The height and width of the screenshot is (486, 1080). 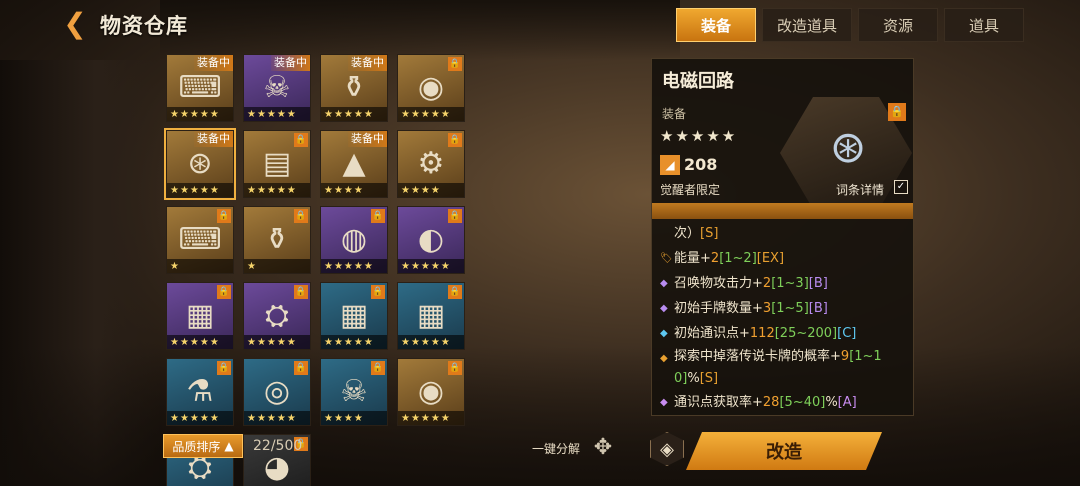 I want to click on category-tabs: 装备 改造道具 资源 道具, so click(x=850, y=25).